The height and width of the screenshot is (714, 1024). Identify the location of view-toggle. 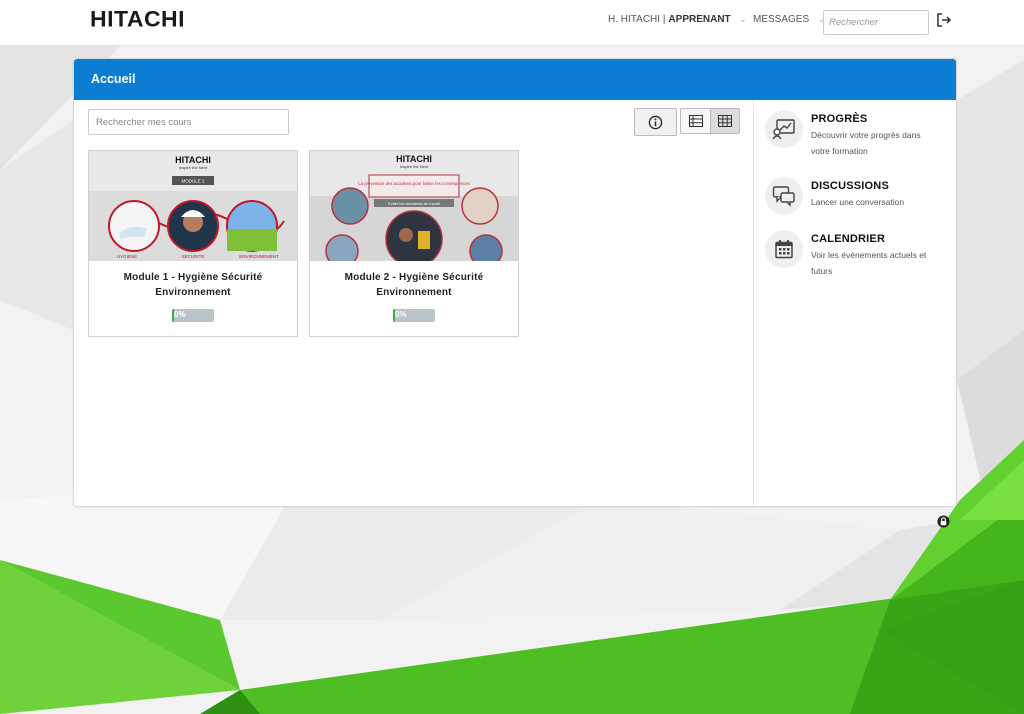
(710, 121).